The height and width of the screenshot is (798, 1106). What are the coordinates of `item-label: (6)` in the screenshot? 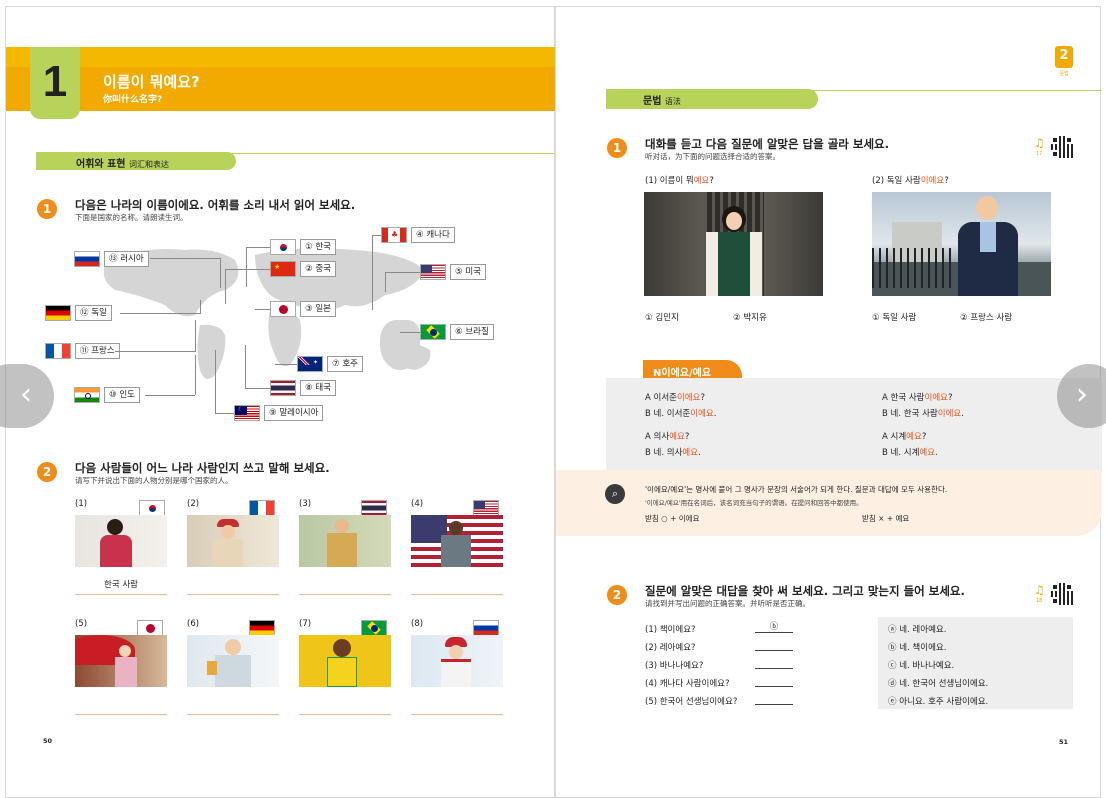 It's located at (193, 624).